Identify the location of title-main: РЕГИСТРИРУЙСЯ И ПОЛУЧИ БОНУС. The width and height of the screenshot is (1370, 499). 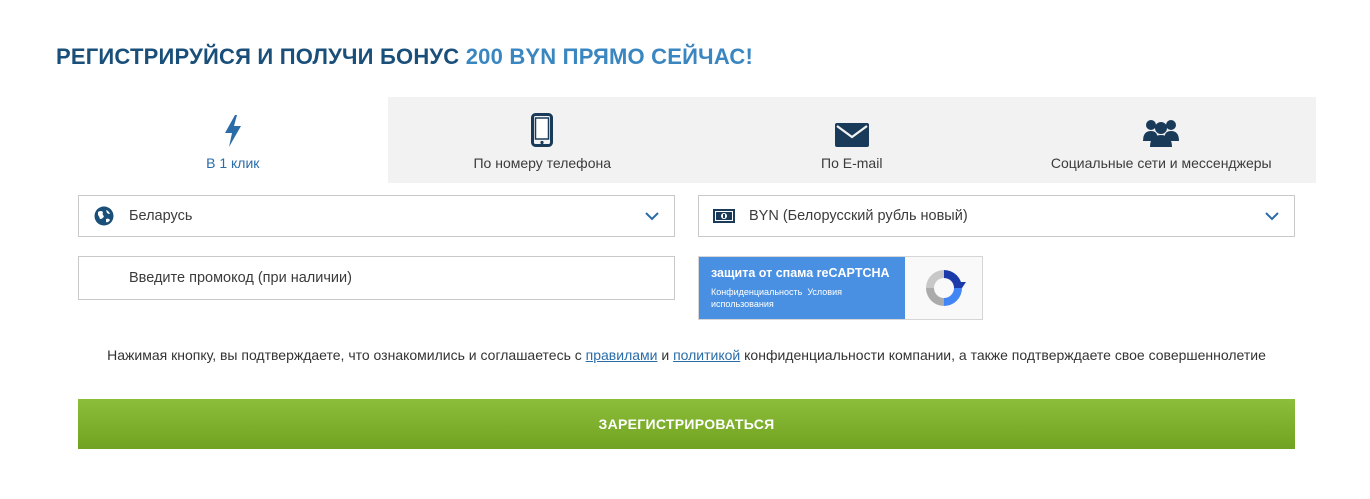
(261, 56).